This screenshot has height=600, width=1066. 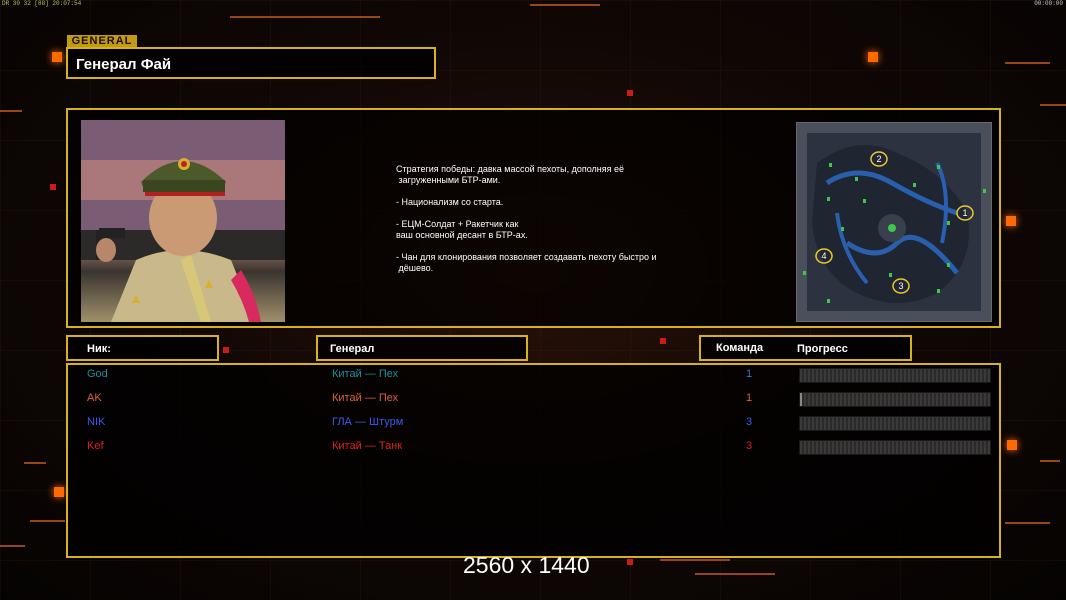 What do you see at coordinates (251, 63) in the screenshot?
I see `general-title-box: Генерал Фай` at bounding box center [251, 63].